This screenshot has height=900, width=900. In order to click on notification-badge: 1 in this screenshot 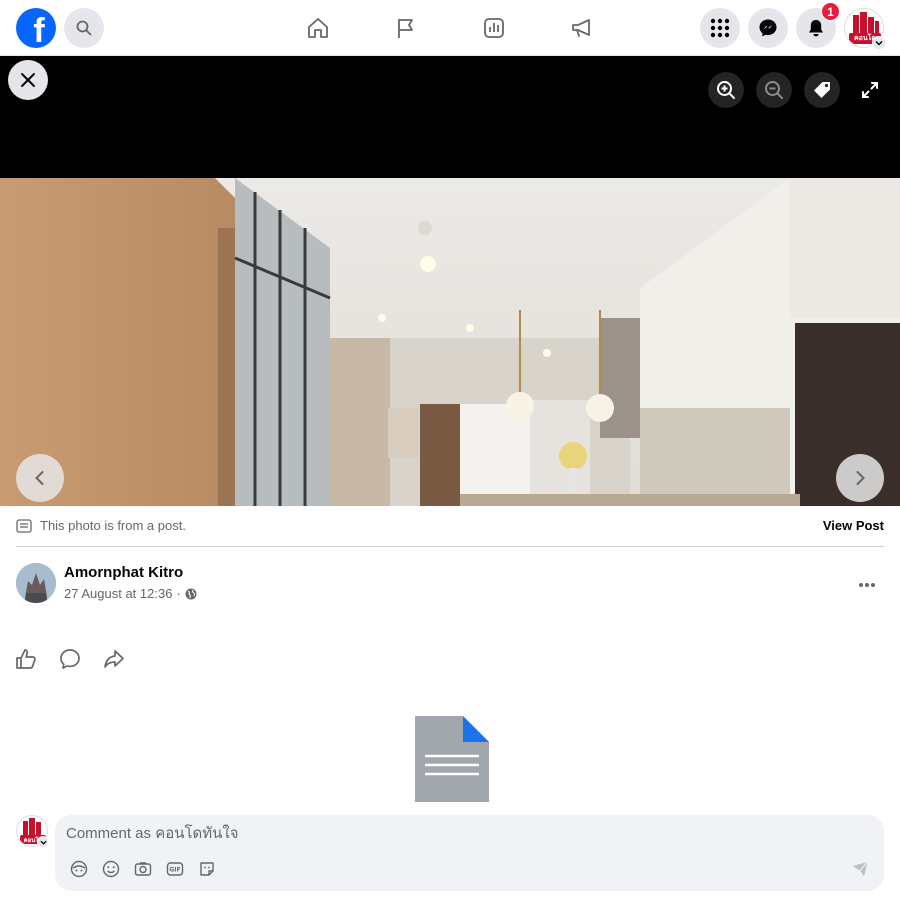, I will do `click(830, 11)`.